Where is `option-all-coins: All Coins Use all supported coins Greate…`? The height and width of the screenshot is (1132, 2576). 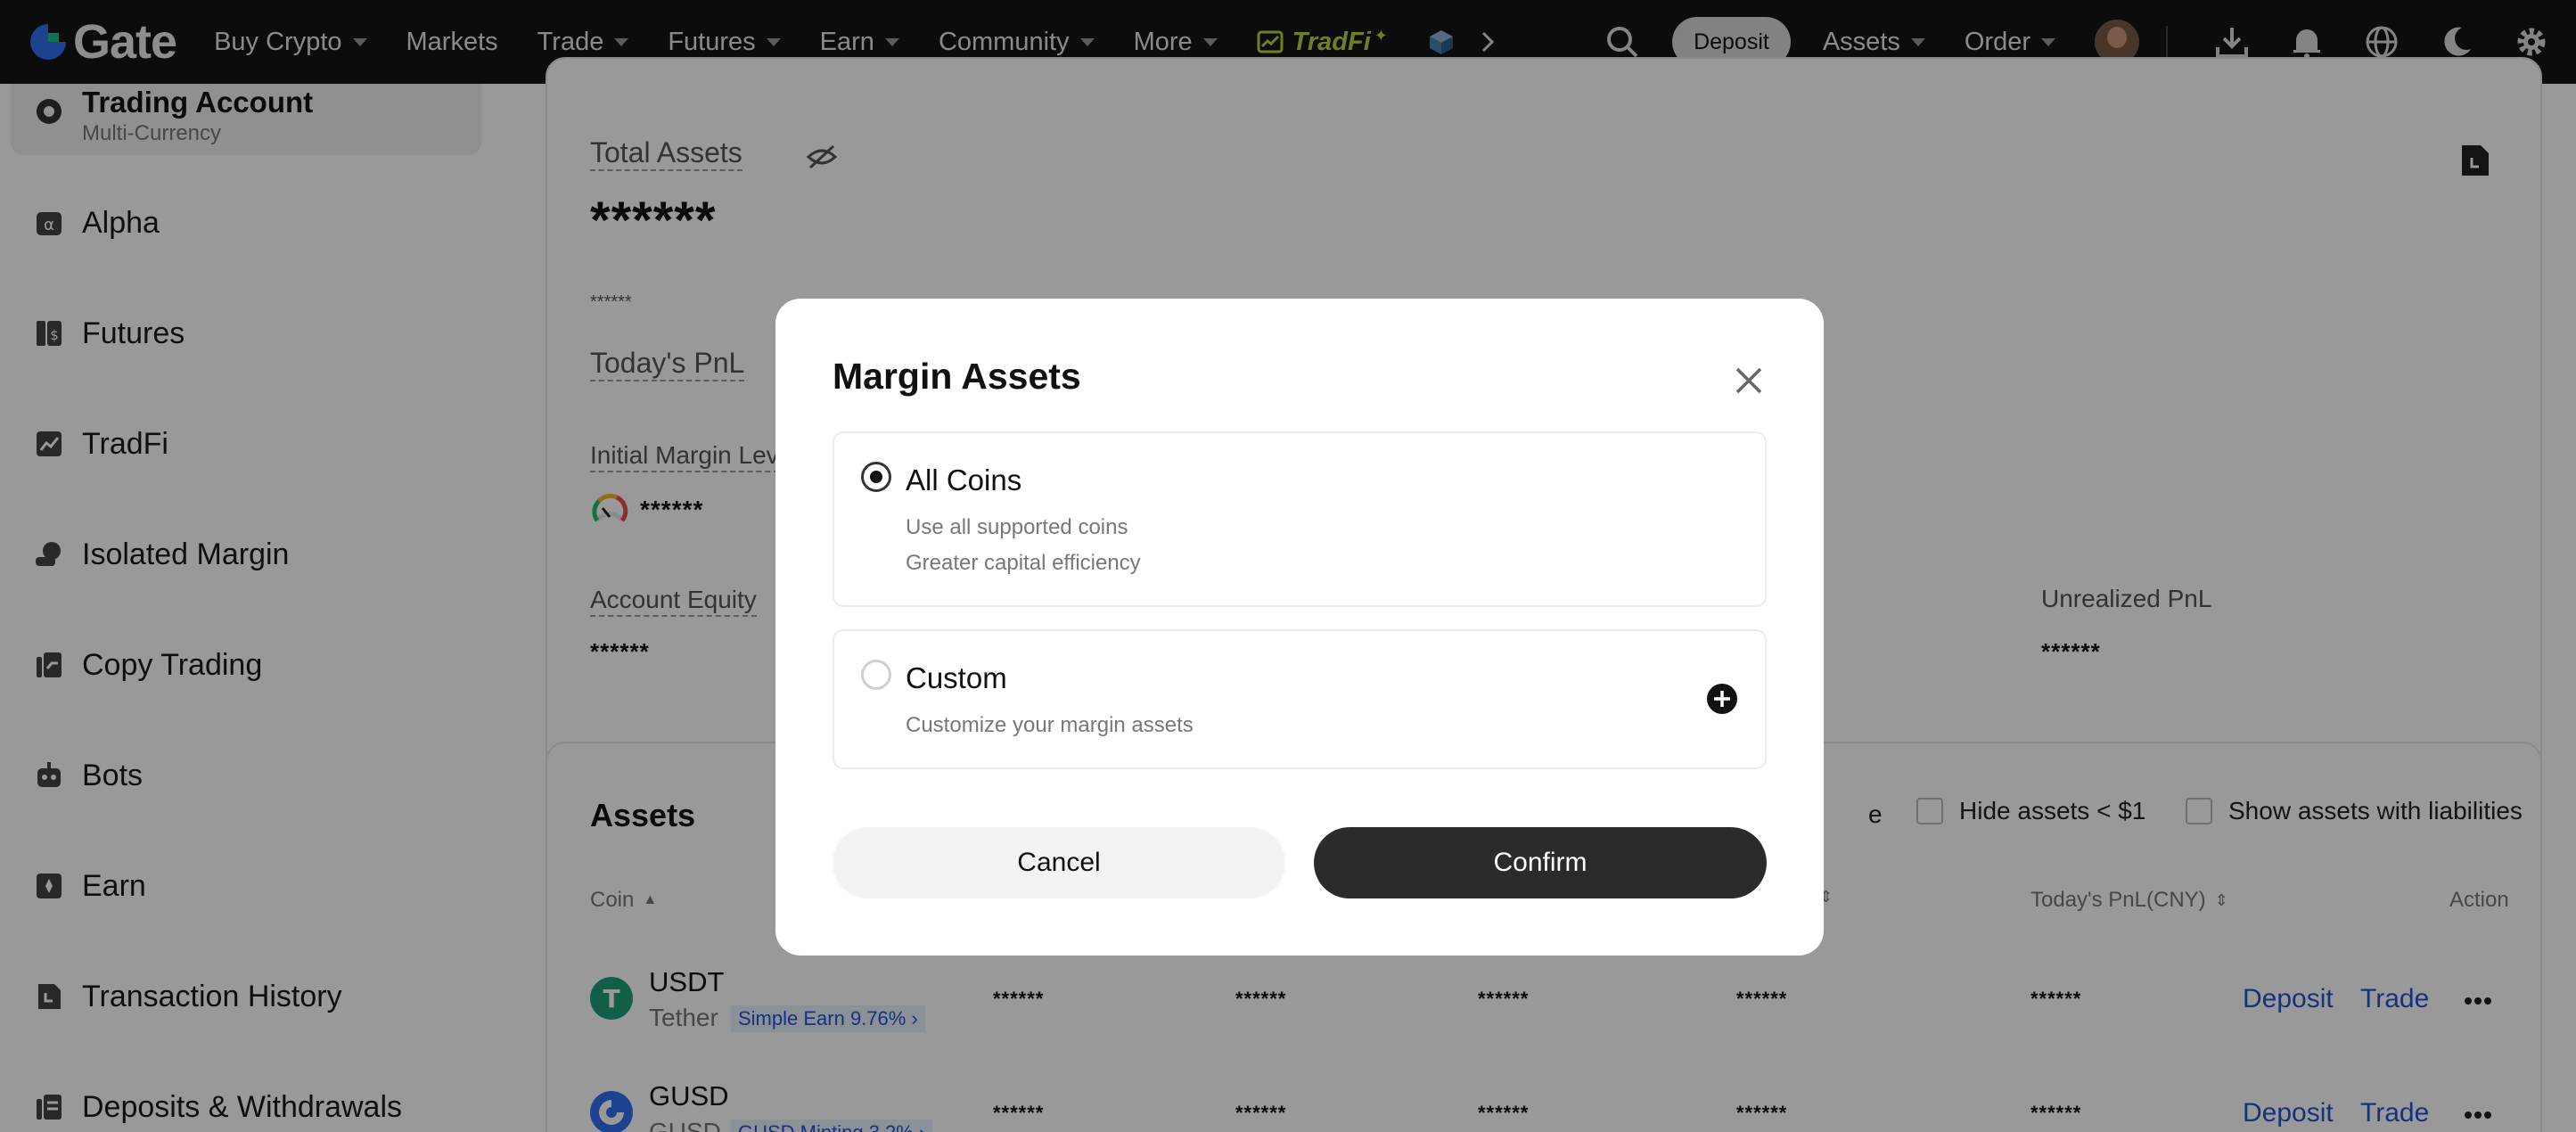 option-all-coins: All Coins Use all supported coins Greate… is located at coordinates (1300, 519).